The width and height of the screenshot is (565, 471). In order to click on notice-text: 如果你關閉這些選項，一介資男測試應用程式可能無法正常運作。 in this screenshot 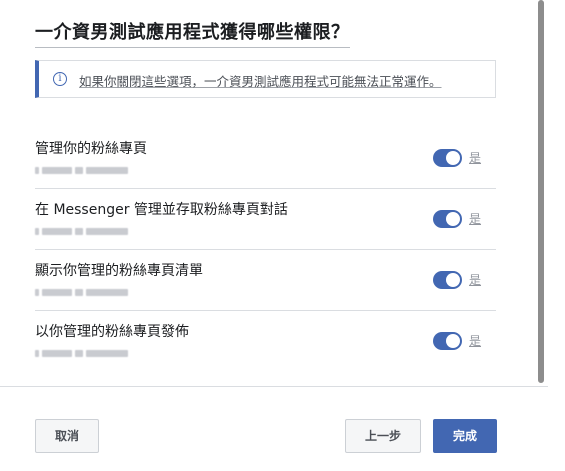, I will do `click(260, 80)`.